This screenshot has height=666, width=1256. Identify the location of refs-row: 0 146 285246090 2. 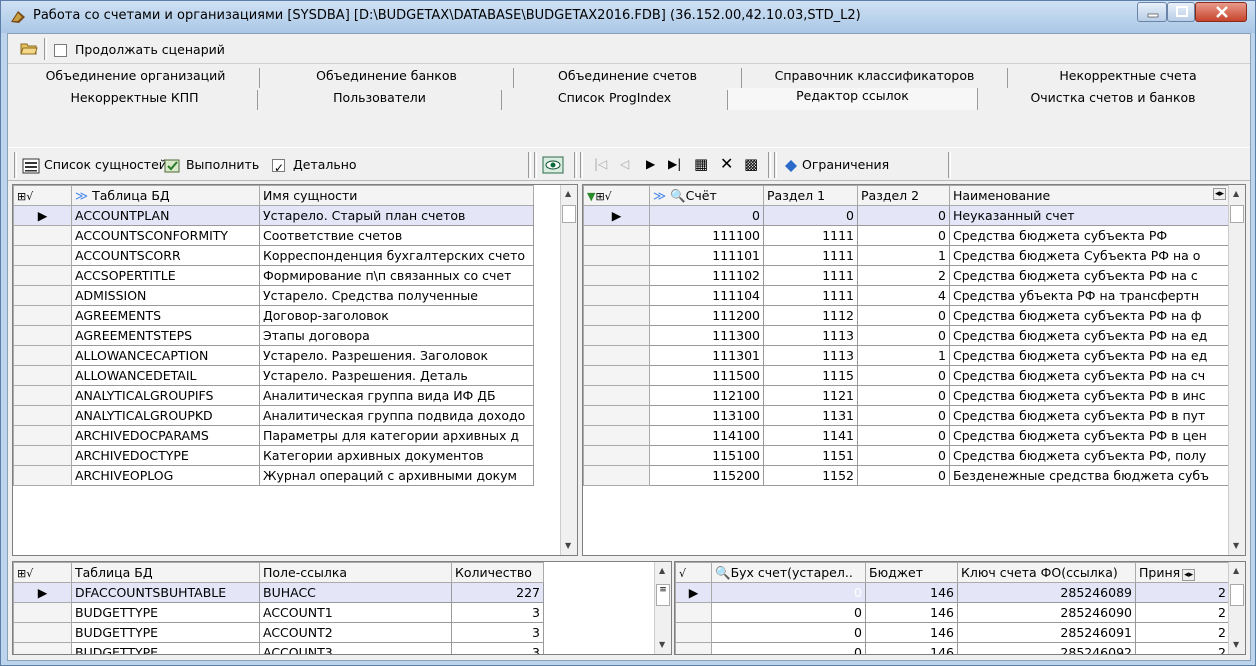
(952, 612).